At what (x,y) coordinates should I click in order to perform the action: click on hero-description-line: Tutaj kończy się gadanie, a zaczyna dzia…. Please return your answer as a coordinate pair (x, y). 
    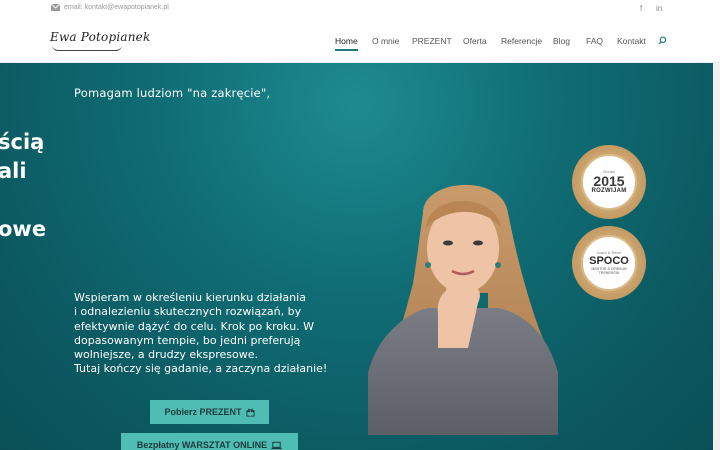
    Looking at the image, I should click on (201, 369).